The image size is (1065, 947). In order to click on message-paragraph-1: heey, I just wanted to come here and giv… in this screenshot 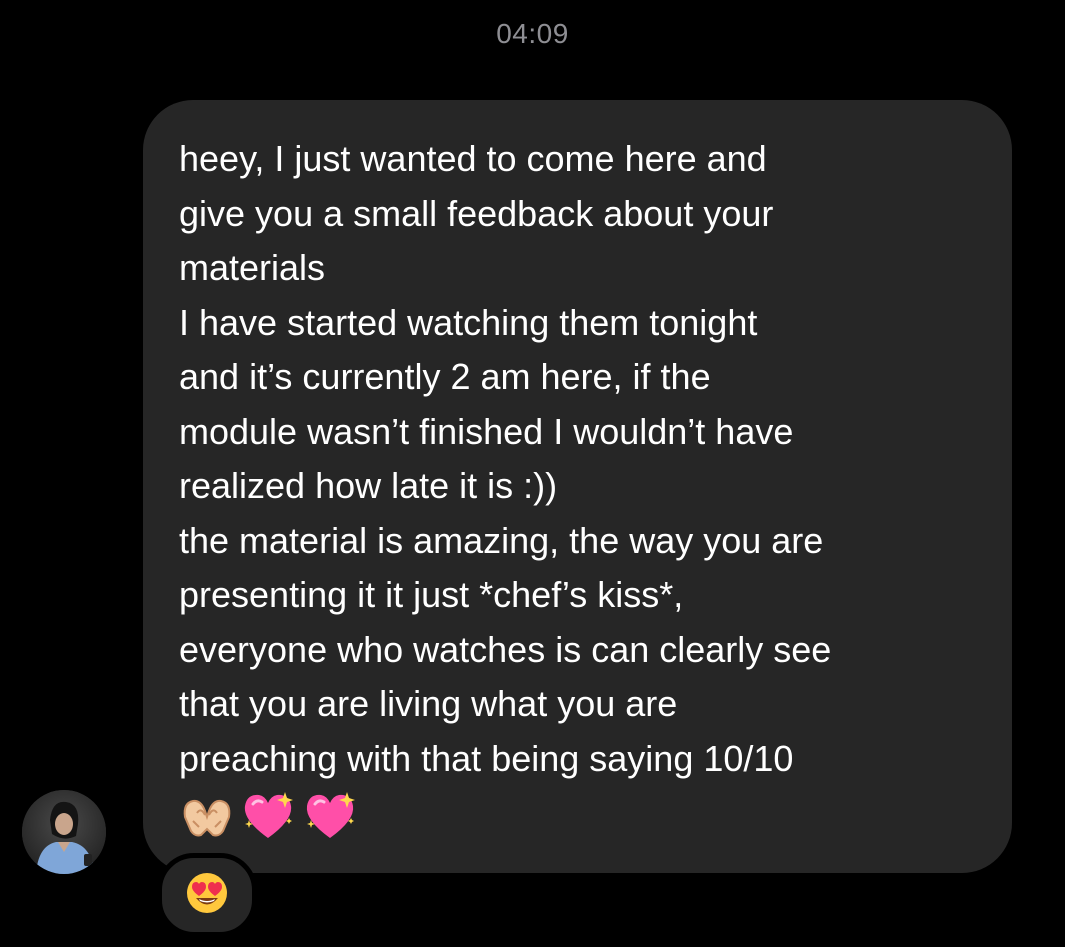, I will do `click(476, 213)`.